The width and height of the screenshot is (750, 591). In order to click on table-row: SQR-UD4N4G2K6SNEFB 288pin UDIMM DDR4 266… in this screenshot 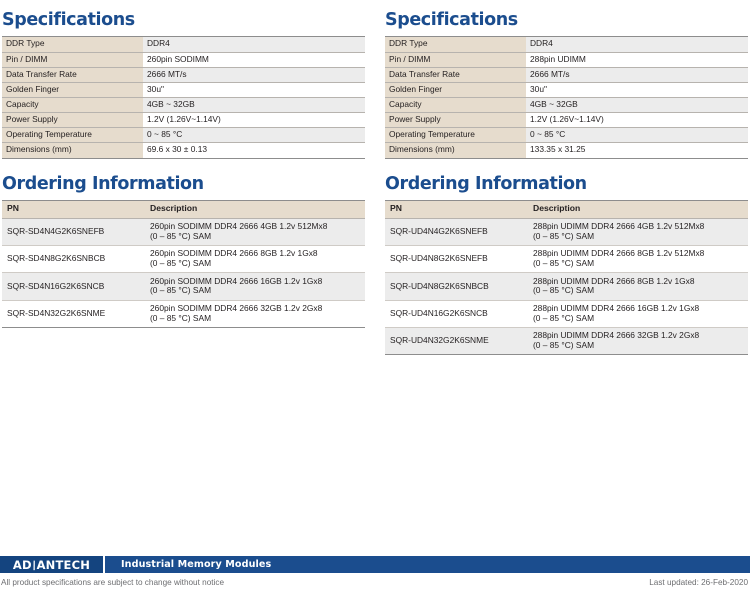, I will do `click(566, 232)`.